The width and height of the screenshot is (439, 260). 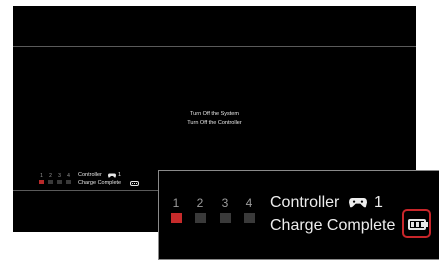 I want to click on top-divider, so click(x=214, y=46).